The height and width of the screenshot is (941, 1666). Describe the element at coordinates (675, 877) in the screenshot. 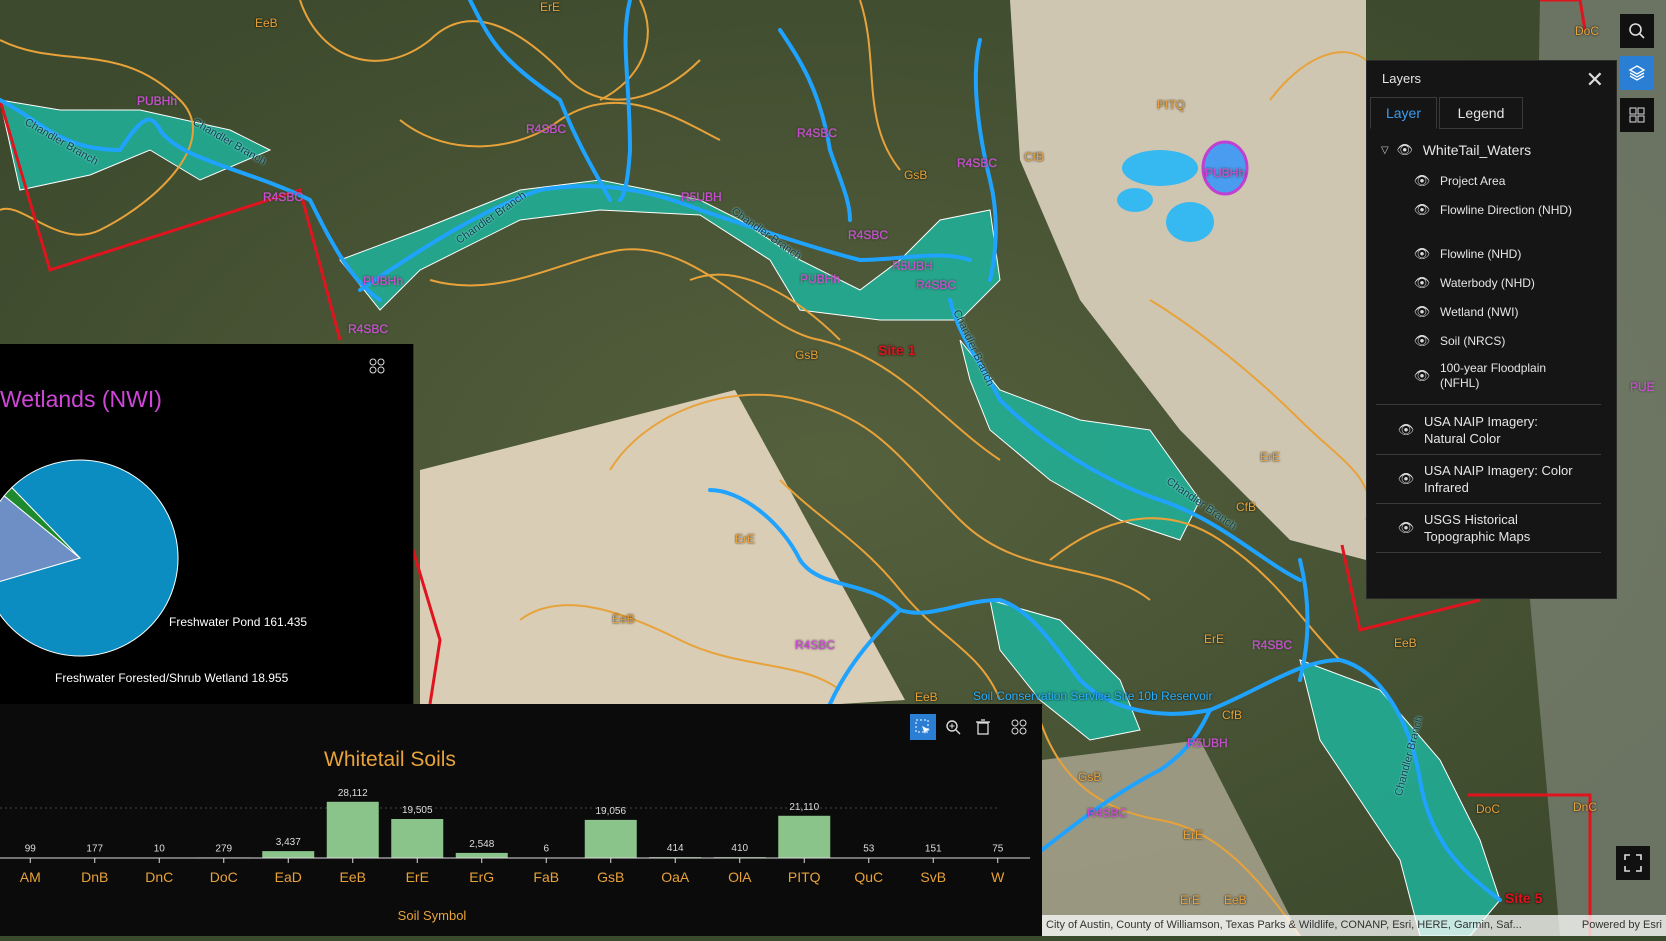

I see `x-tick-label: OaA` at that location.